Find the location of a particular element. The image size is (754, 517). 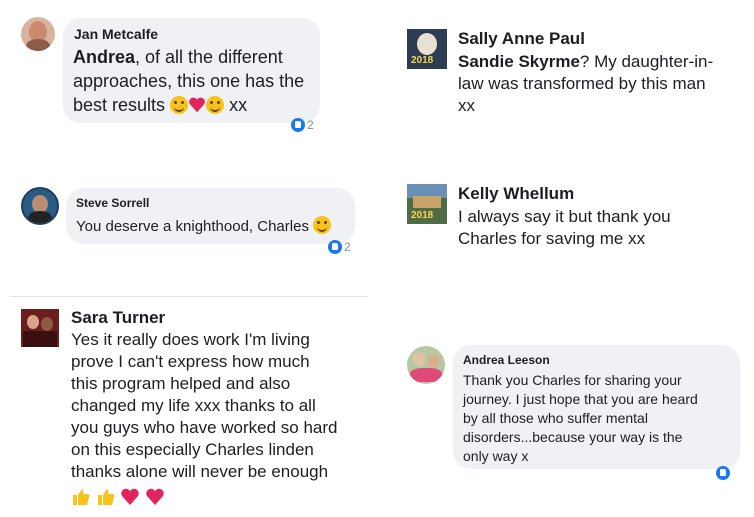

text-line: law was transformed by this man is located at coordinates (582, 83).